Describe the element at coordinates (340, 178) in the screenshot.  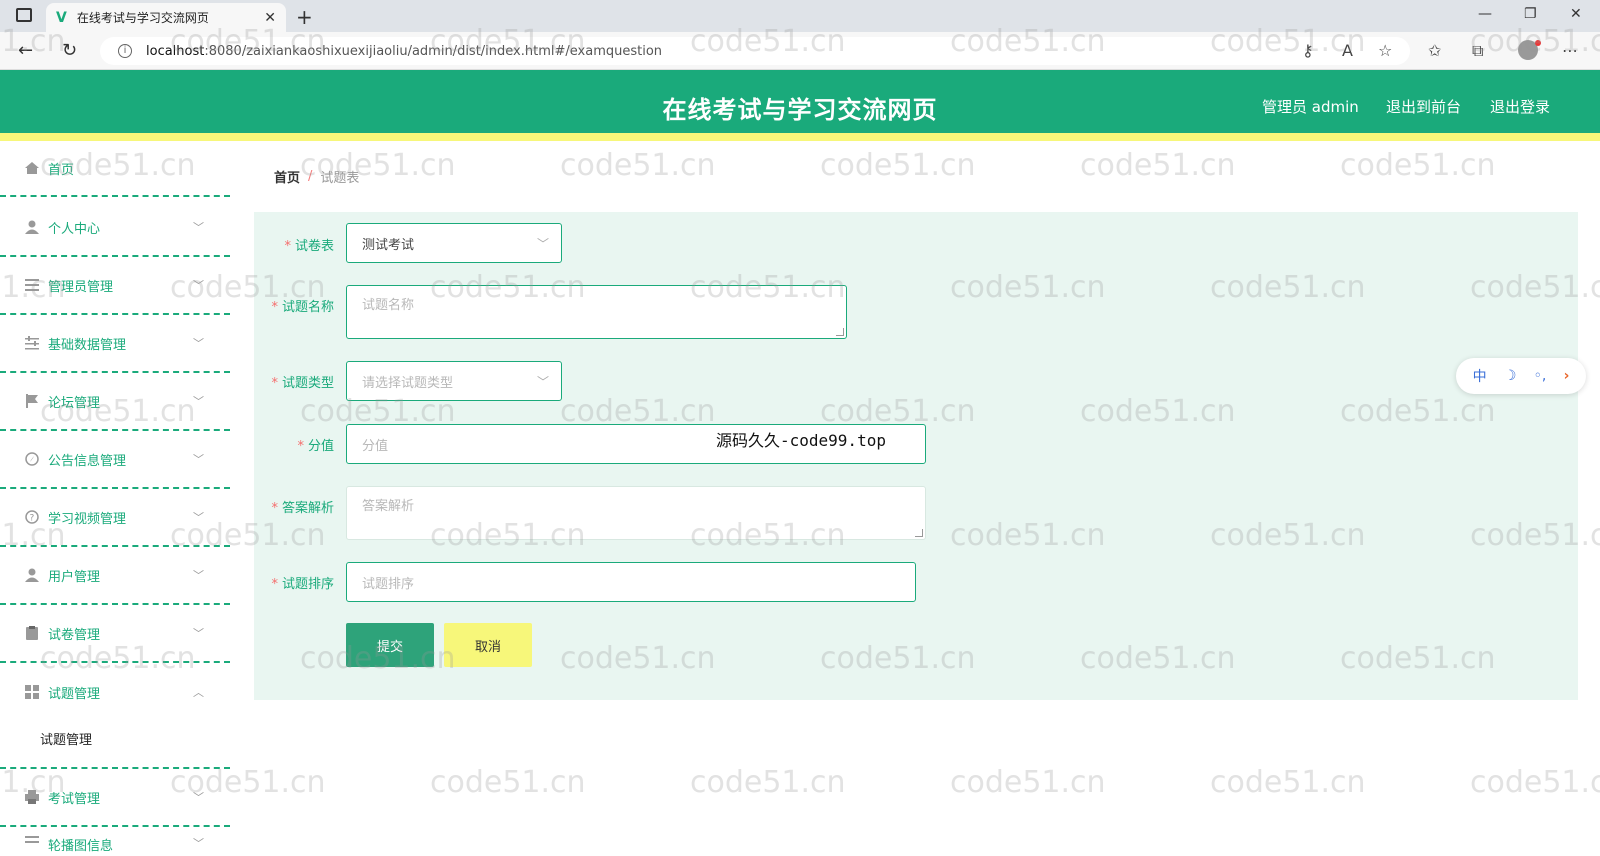
I see `breadcrumb-current: 试题表` at that location.